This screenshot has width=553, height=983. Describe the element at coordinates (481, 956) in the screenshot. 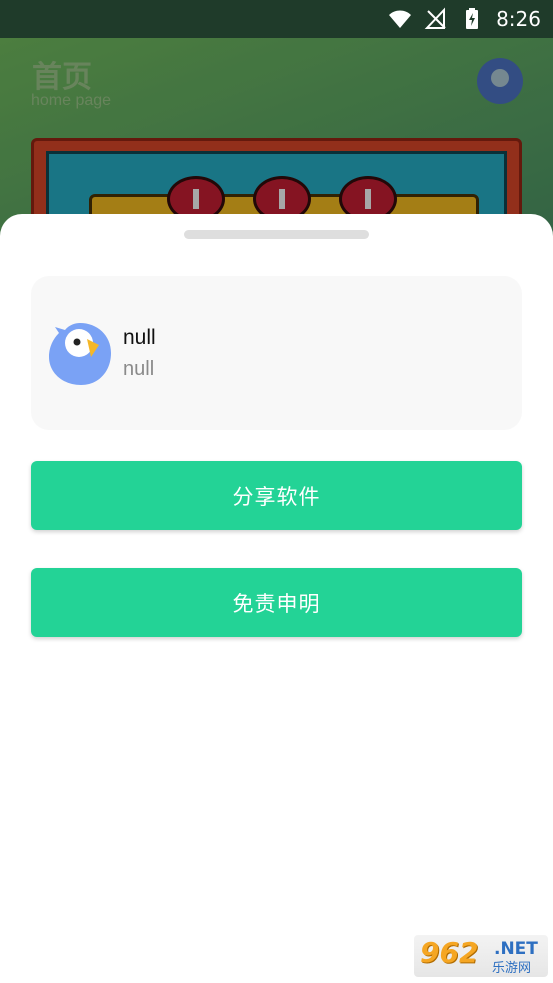

I see `site-watermark-logo: 962 .NET 乐游网` at that location.